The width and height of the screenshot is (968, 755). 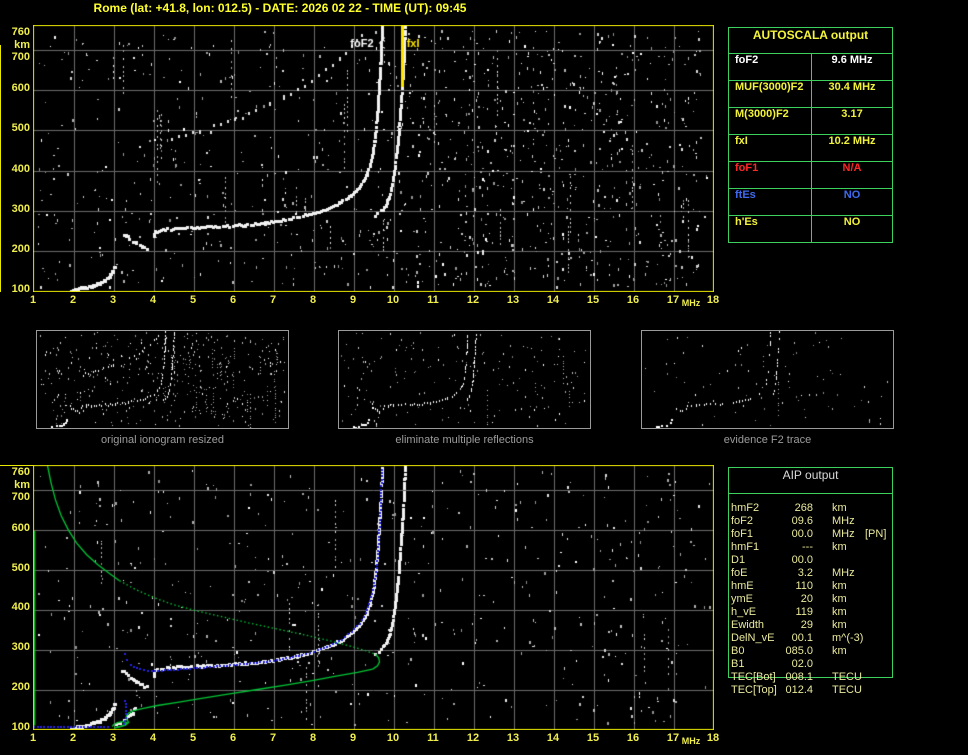 I want to click on aip-row-hmE: hmE 110 km, so click(x=813, y=586).